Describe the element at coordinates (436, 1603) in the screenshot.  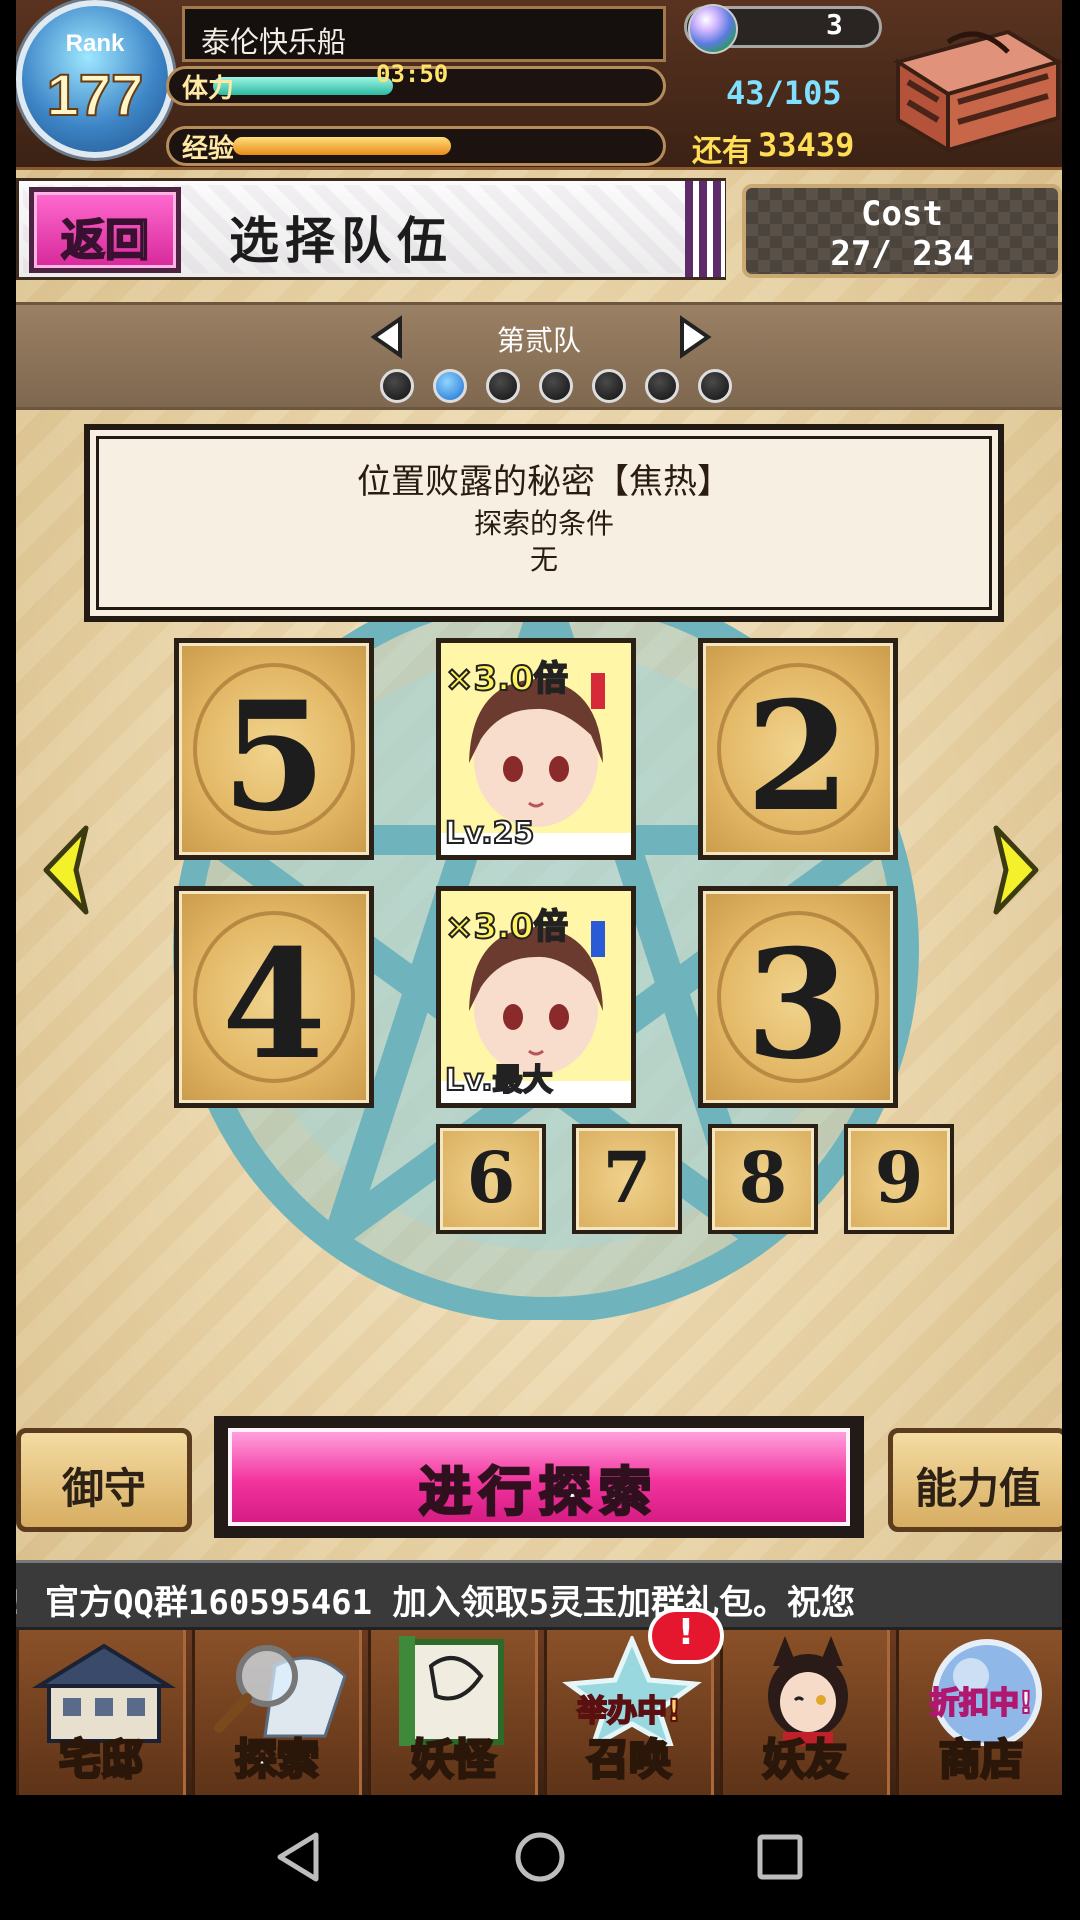
I see `ticker-text: ! 官方QQ群160595461 加入领取5灵玉加群礼包。祝您` at that location.